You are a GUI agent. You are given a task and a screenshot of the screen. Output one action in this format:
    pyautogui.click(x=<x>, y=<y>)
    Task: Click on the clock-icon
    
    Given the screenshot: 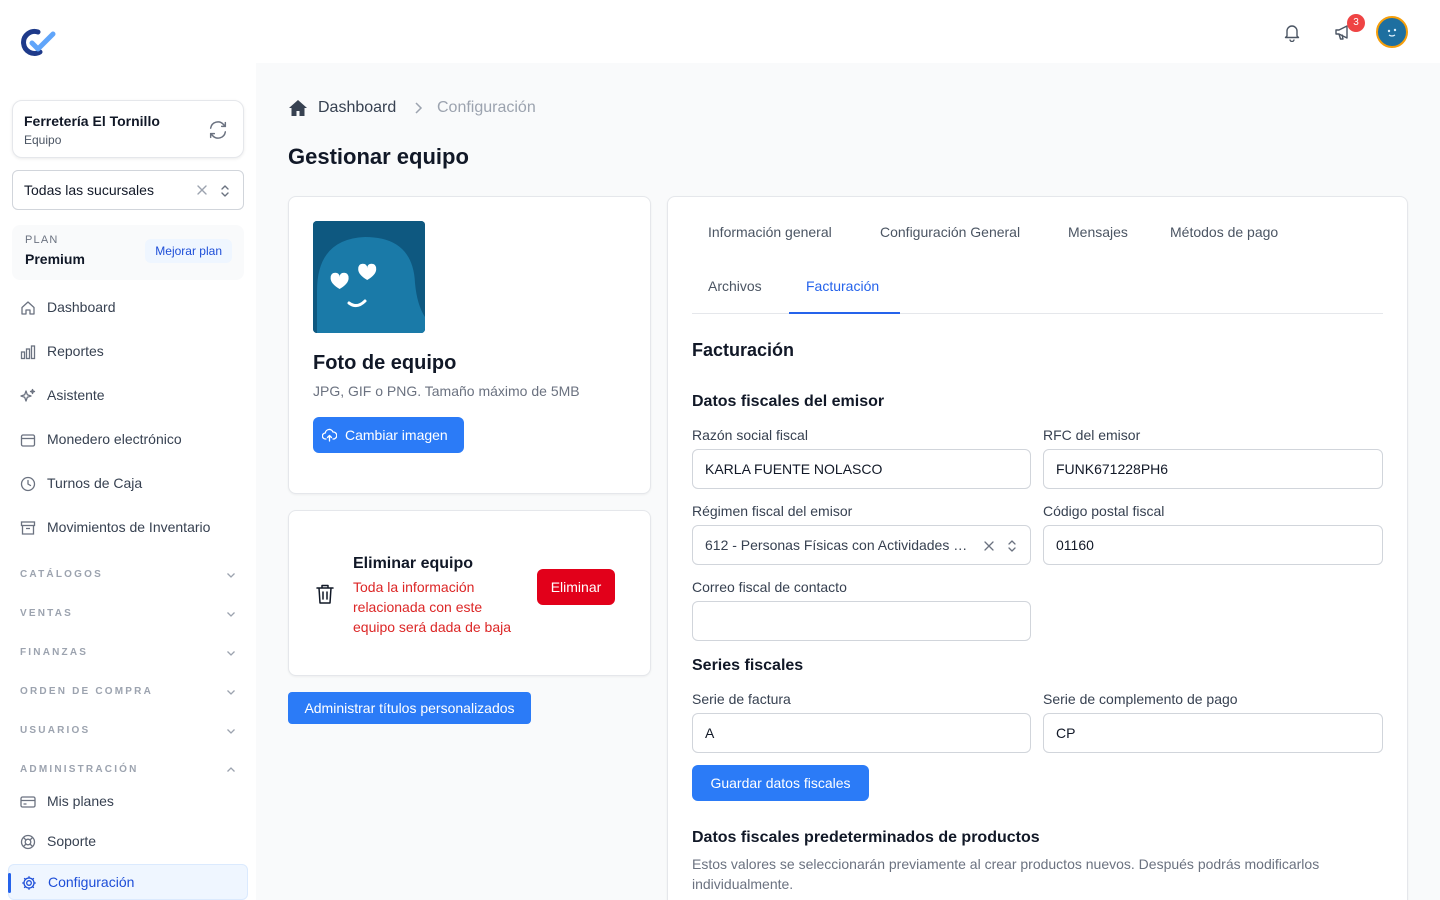 What is the action you would take?
    pyautogui.click(x=28, y=484)
    